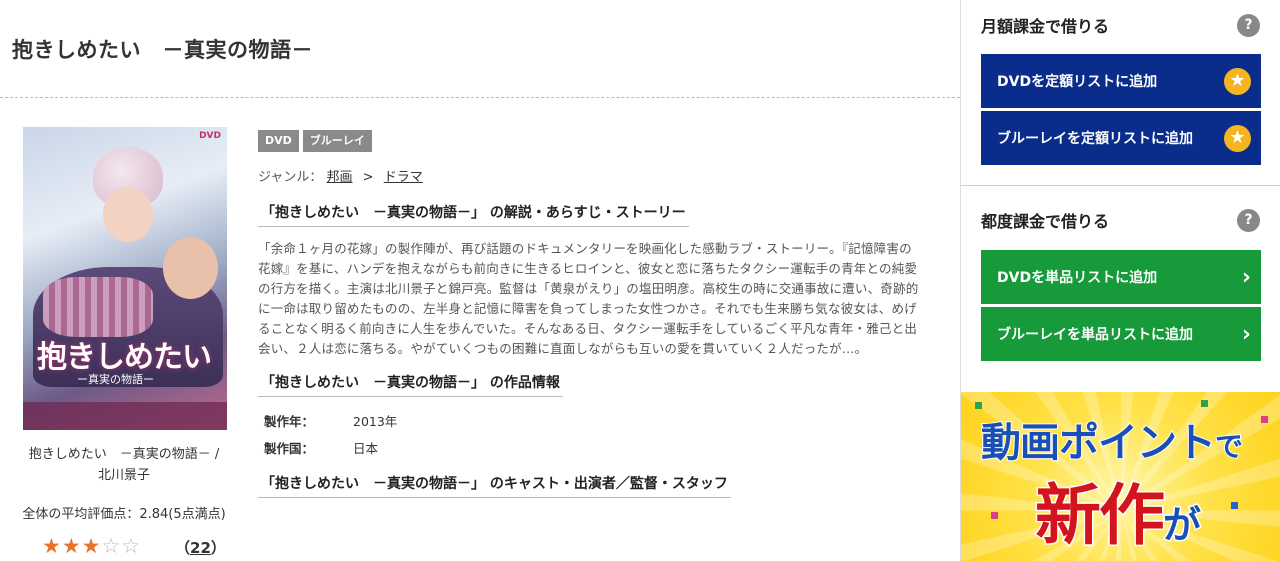 This screenshot has width=1280, height=561. What do you see at coordinates (1120, 220) in the screenshot?
I see `per-item-heading-row: 都度課金で借りる ?` at bounding box center [1120, 220].